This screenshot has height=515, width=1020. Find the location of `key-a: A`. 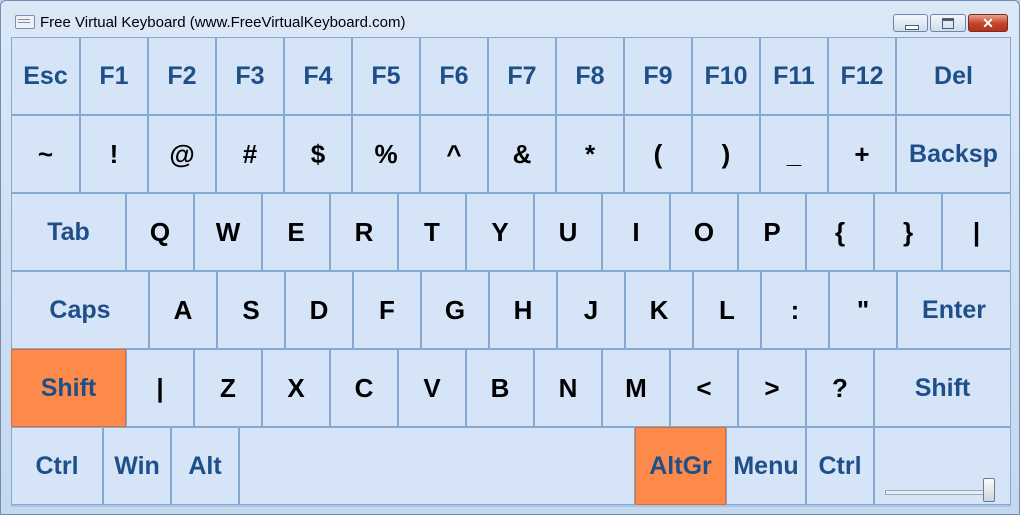

key-a: A is located at coordinates (183, 310).